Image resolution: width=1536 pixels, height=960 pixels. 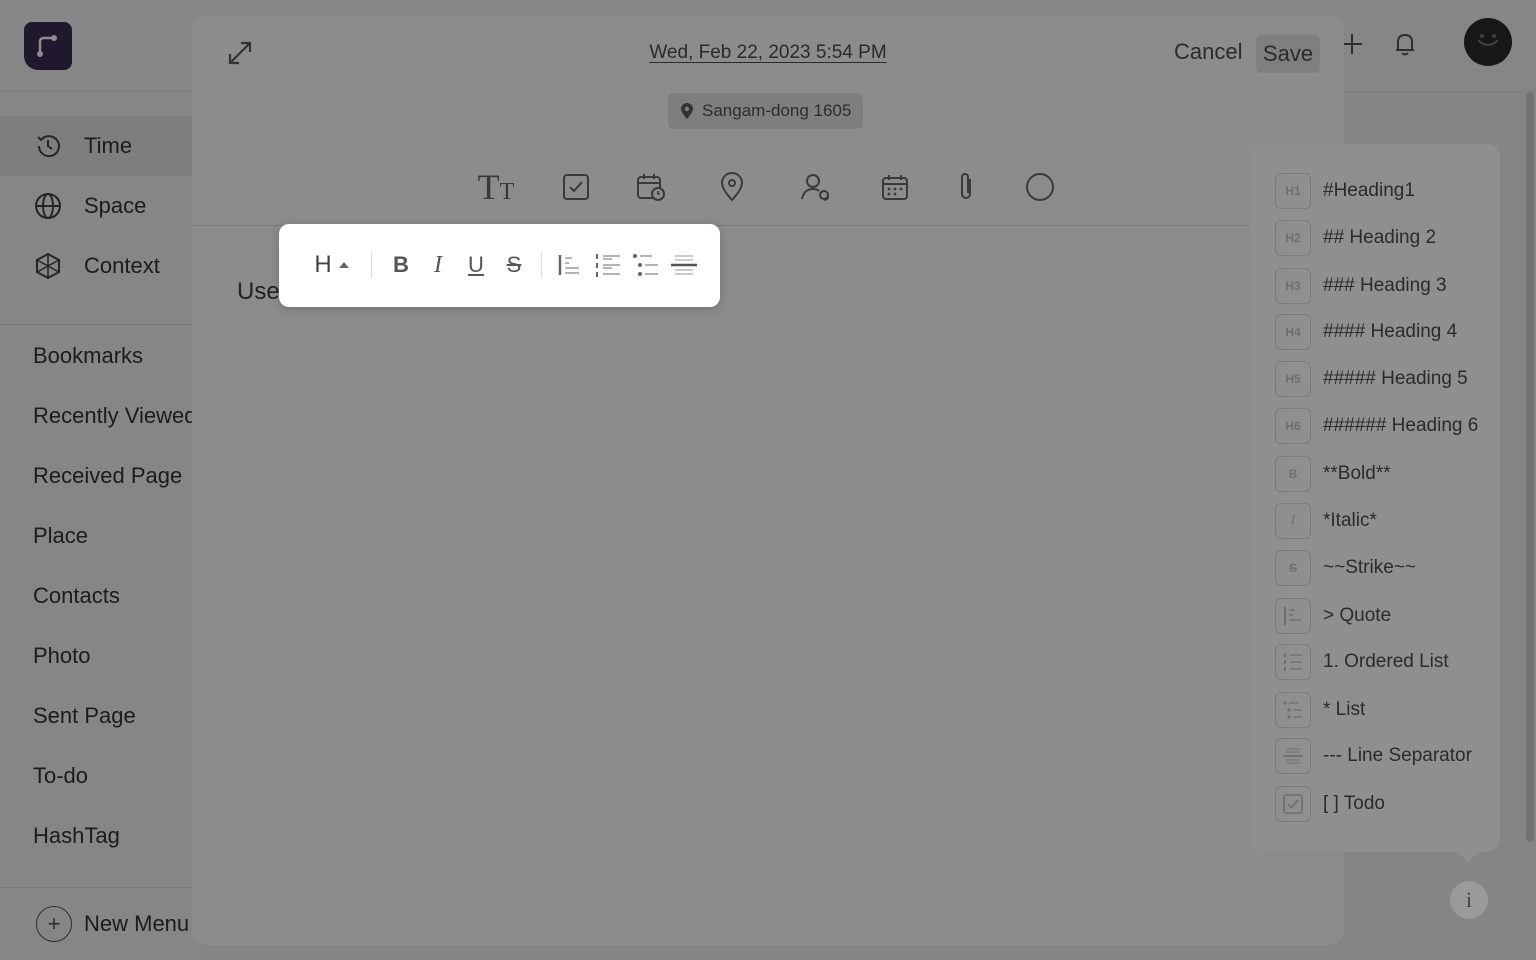 I want to click on md-row-heading1: H1 #Heading1, so click(x=1345, y=191).